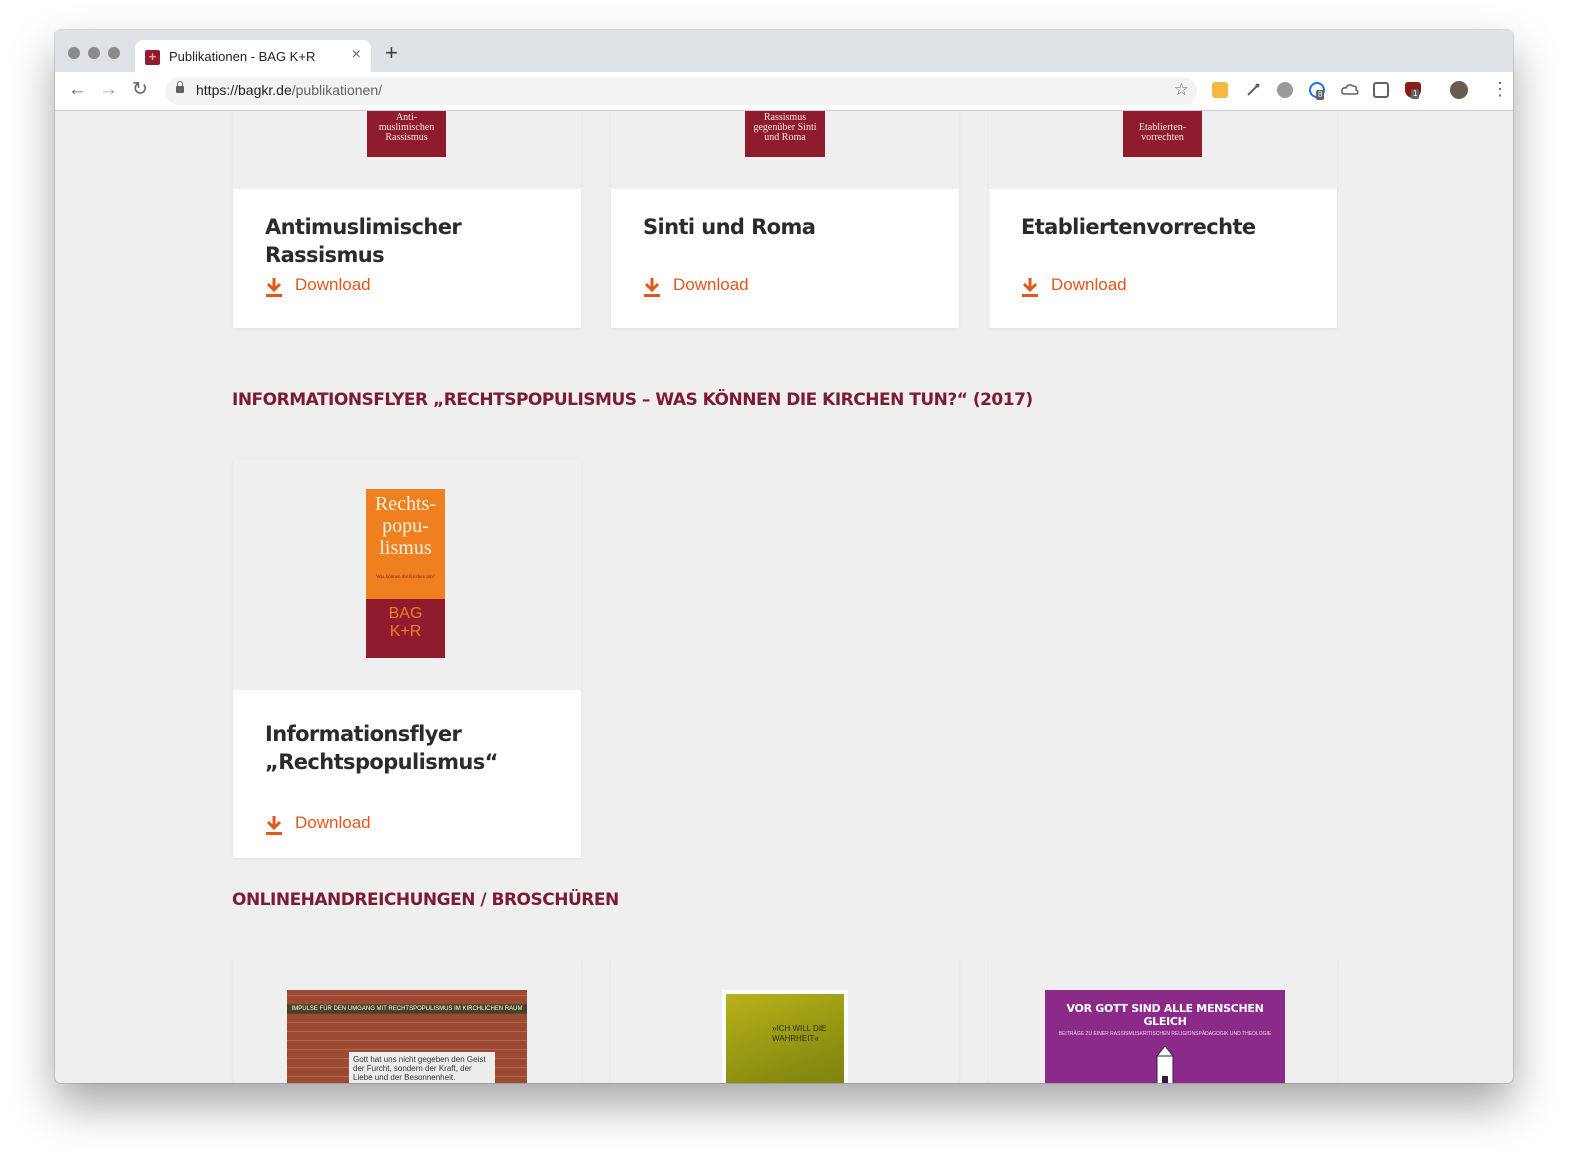 This screenshot has height=1170, width=1577. What do you see at coordinates (77, 90) in the screenshot?
I see `back-icon: ←` at bounding box center [77, 90].